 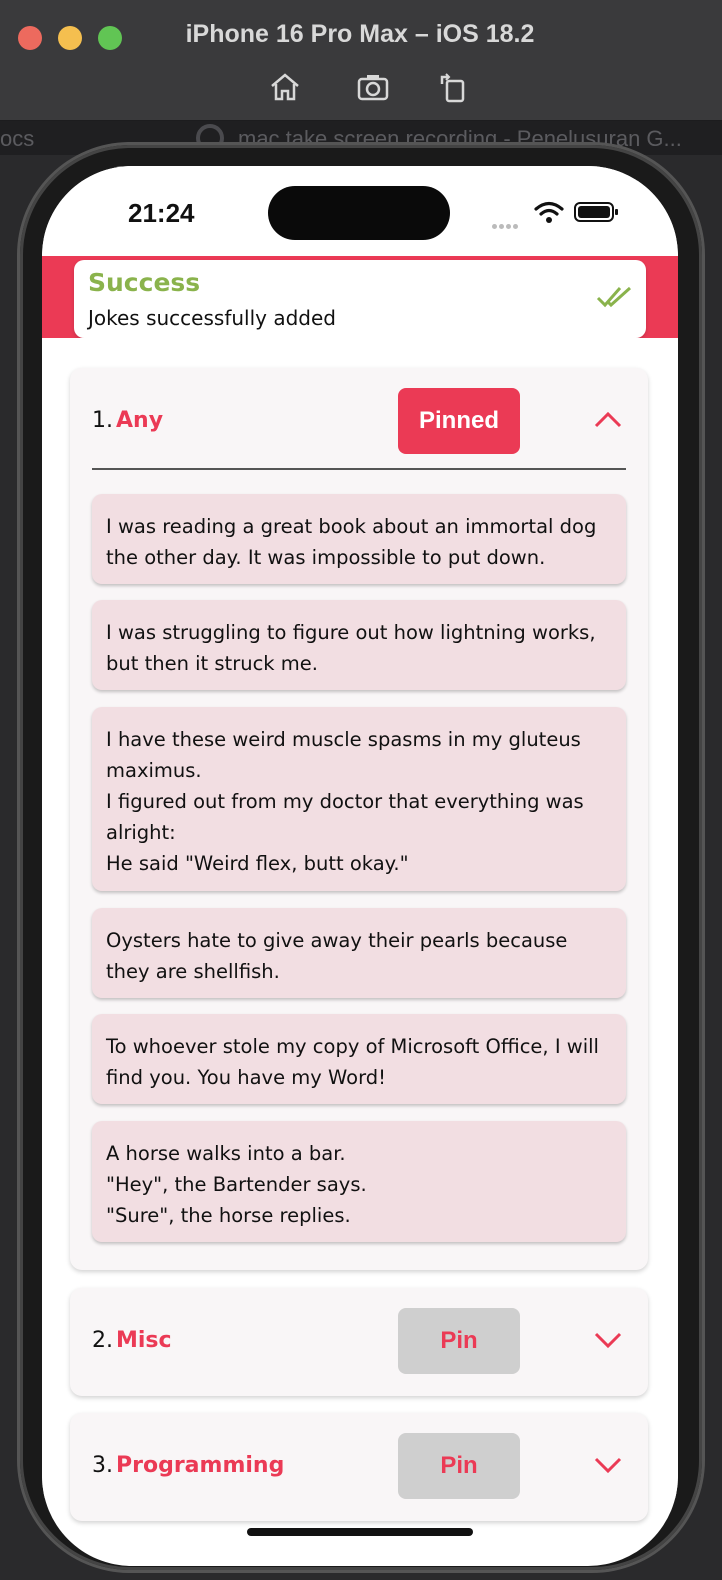 I want to click on category-name: Misc, so click(x=144, y=1340).